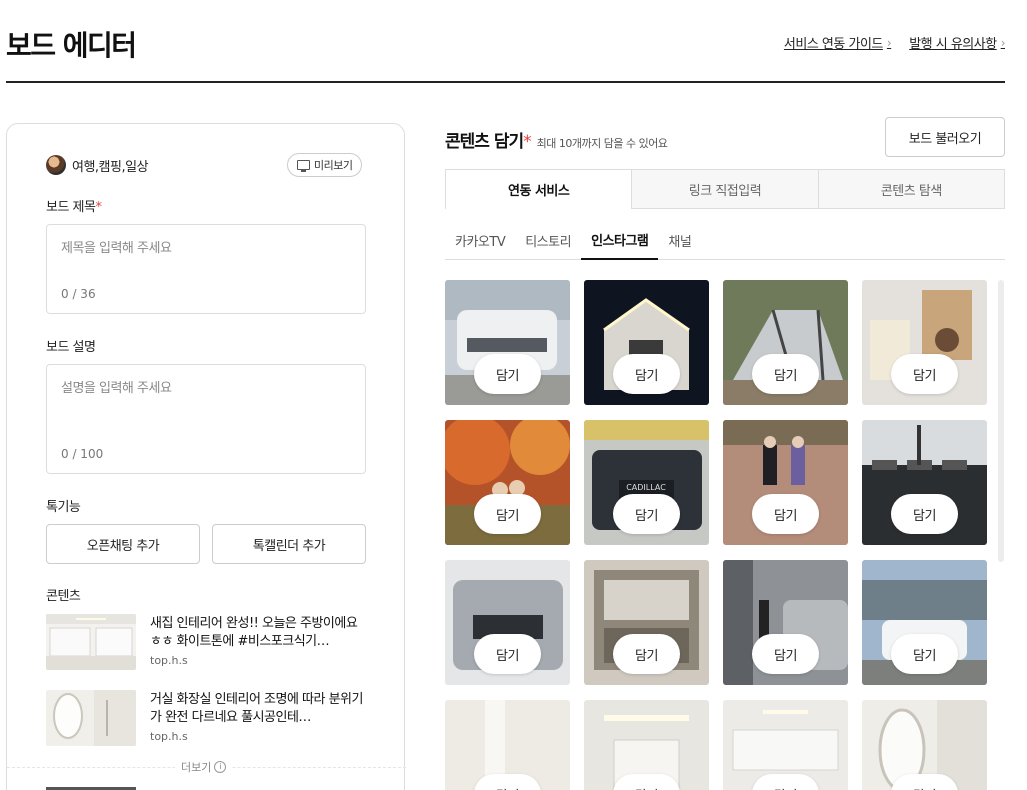 This screenshot has height=790, width=1027. I want to click on service-guide-label: 서비스 연동 가이드, so click(833, 44).